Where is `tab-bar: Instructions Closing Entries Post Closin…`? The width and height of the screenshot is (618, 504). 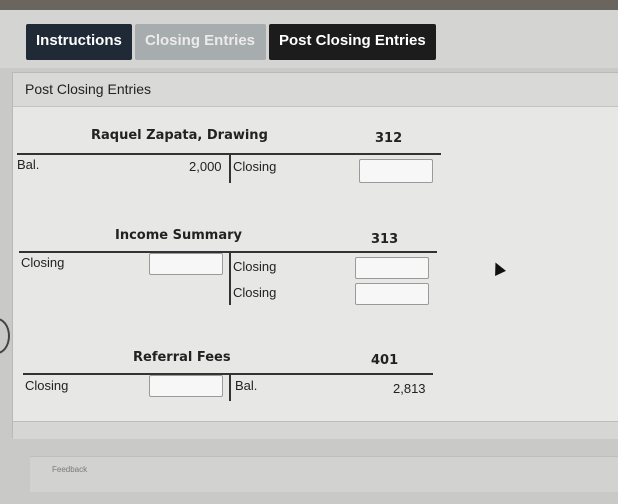
tab-bar: Instructions Closing Entries Post Closin… is located at coordinates (309, 39).